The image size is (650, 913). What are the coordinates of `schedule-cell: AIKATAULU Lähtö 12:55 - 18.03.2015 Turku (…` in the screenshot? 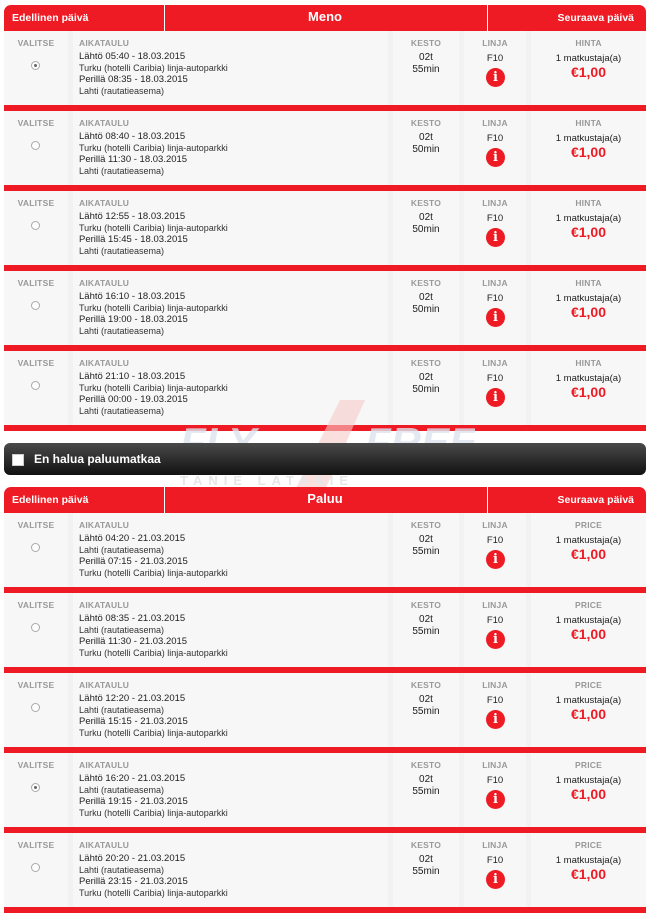 It's located at (230, 228).